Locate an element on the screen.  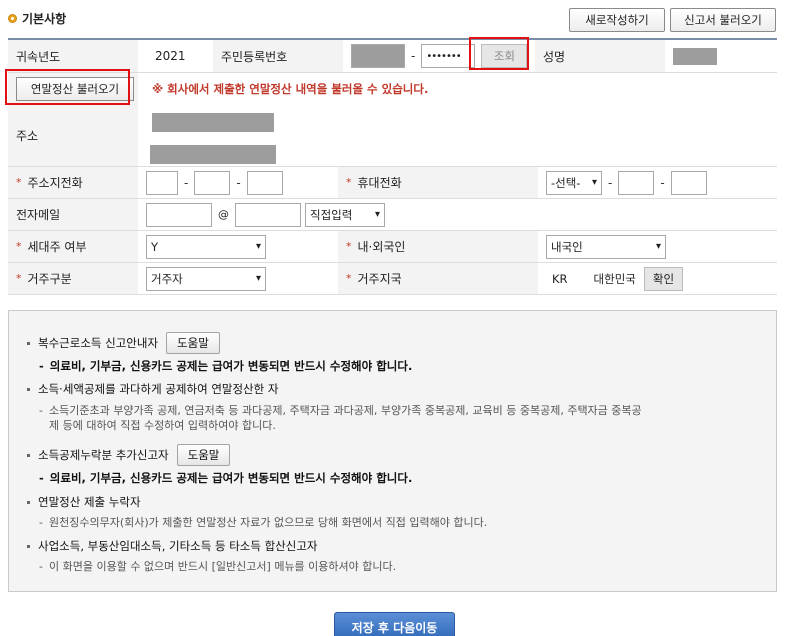
email-domain-input is located at coordinates (268, 214).